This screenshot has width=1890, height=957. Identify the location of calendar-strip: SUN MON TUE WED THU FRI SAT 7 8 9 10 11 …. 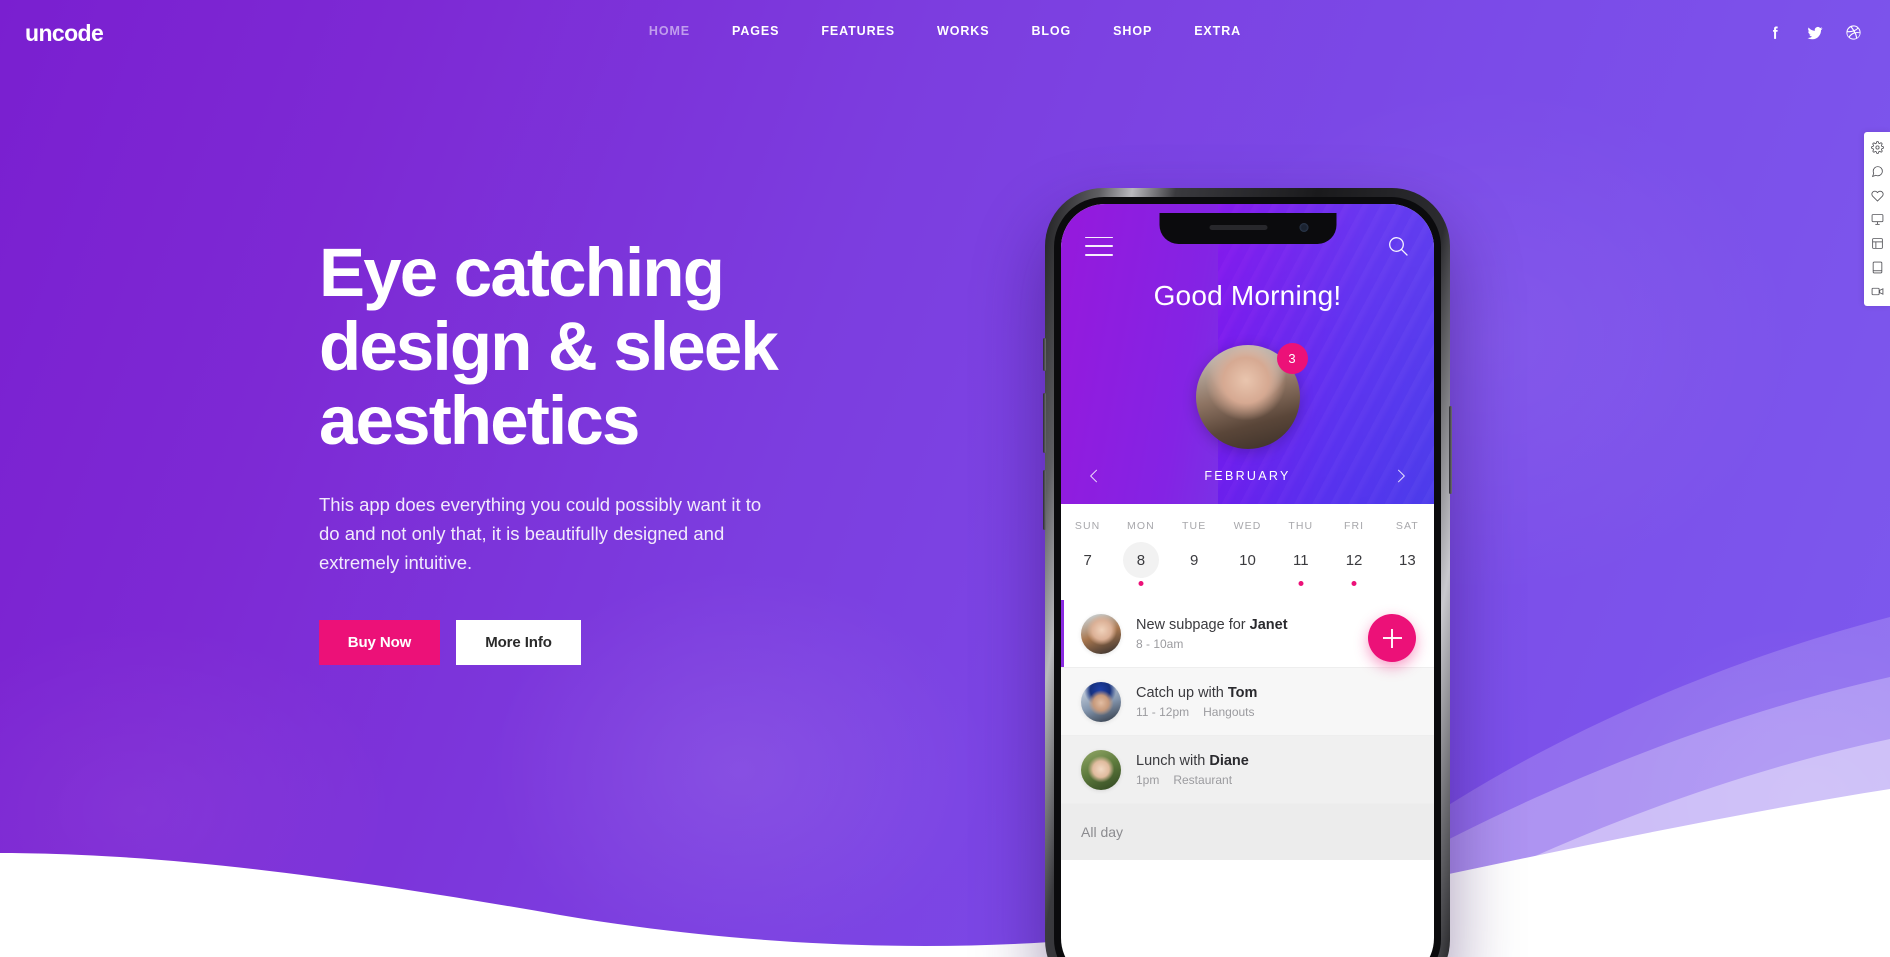
(1247, 552).